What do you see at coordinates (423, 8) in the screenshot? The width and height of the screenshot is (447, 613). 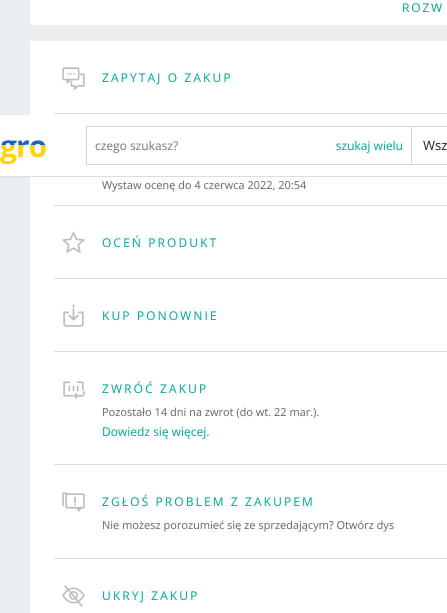 I see `link: ROZW` at bounding box center [423, 8].